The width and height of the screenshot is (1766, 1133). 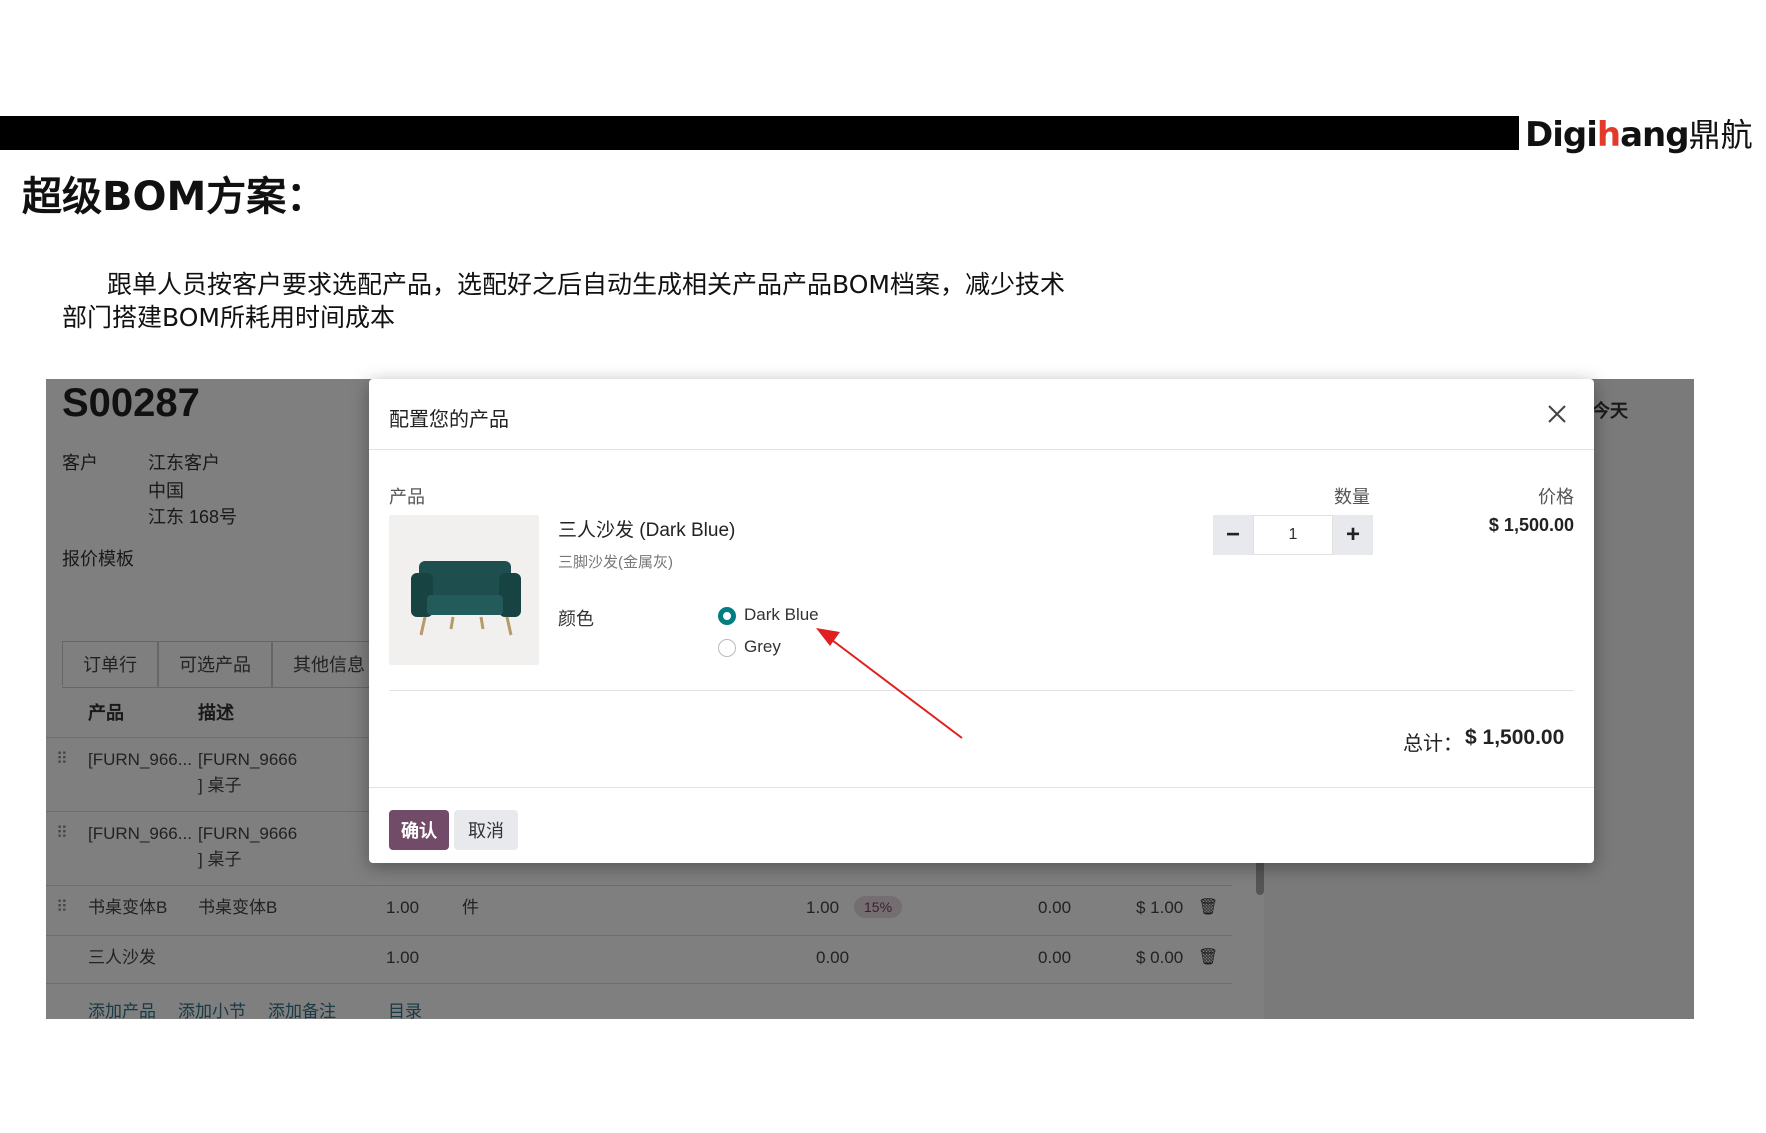 I want to click on product-image, so click(x=464, y=590).